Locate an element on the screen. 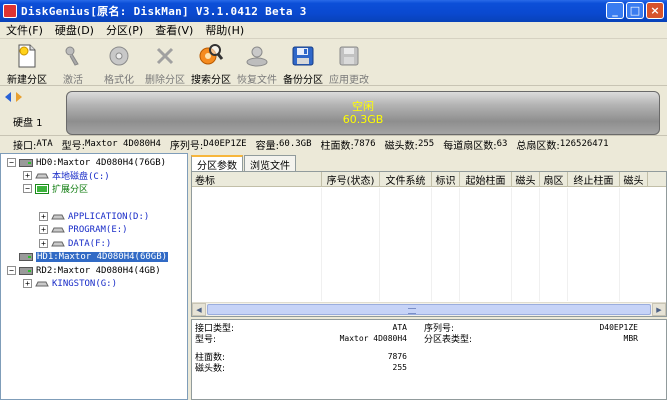  table-header: 卷标 序号(状态) 文件系统 标识 起始柱面 磁头 扇区 终止柱面 磁头 is located at coordinates (429, 179).